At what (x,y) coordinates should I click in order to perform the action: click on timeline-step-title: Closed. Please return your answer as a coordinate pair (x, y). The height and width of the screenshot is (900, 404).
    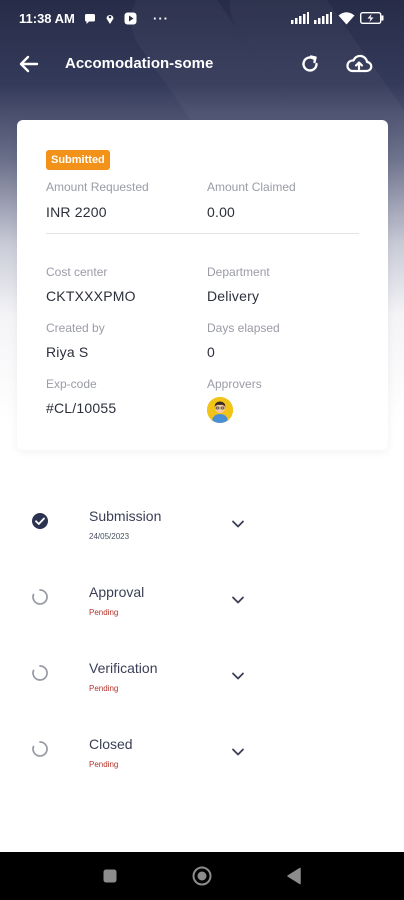
    Looking at the image, I should click on (111, 744).